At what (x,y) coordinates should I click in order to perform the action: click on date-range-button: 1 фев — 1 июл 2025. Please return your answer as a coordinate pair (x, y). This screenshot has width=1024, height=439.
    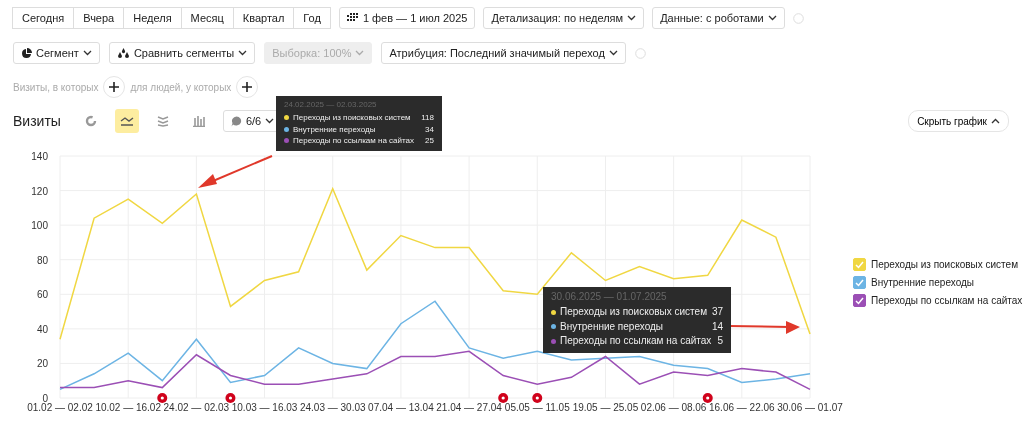
    Looking at the image, I should click on (407, 18).